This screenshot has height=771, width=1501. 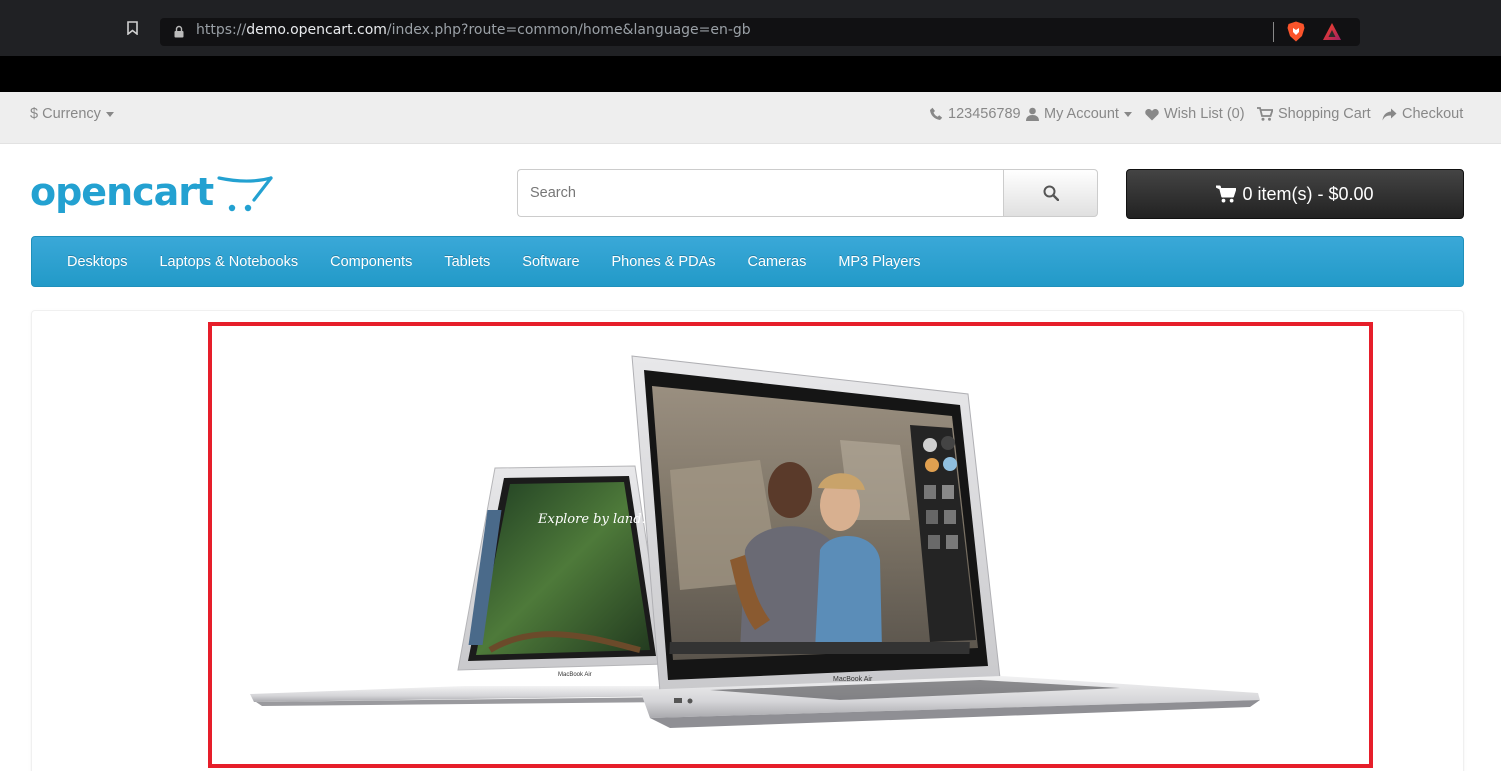 I want to click on checkout-link: Checkout, so click(x=1422, y=114).